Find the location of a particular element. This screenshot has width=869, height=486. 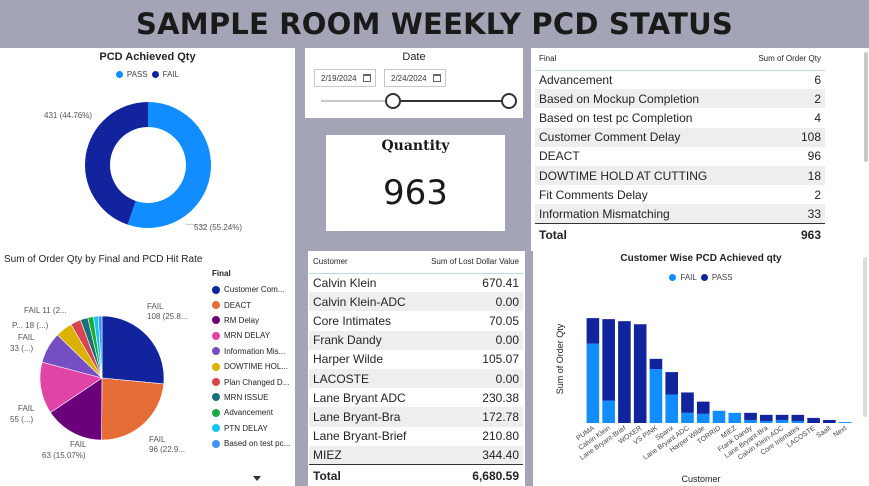

pie-legend-item: MRN ISSUE is located at coordinates (253, 397).